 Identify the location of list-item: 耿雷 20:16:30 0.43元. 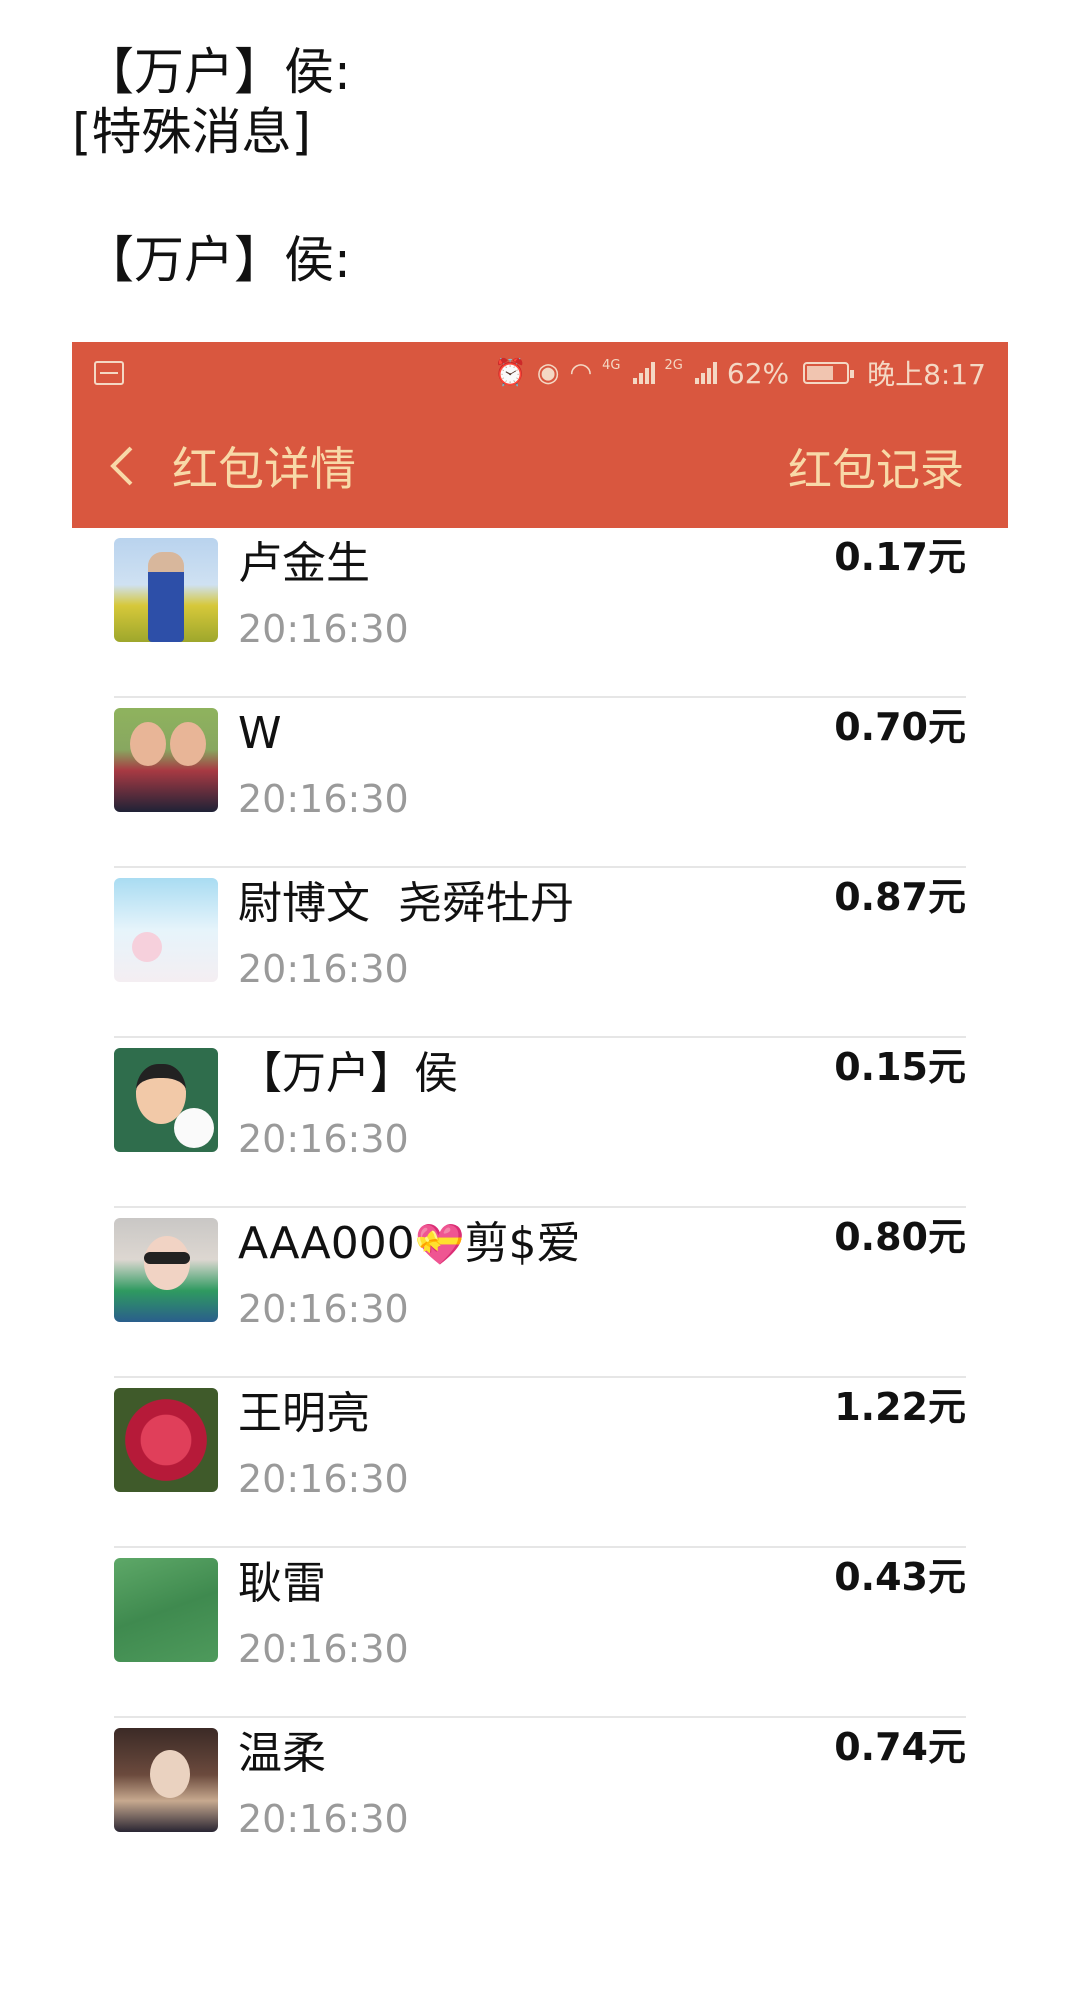
(540, 1633).